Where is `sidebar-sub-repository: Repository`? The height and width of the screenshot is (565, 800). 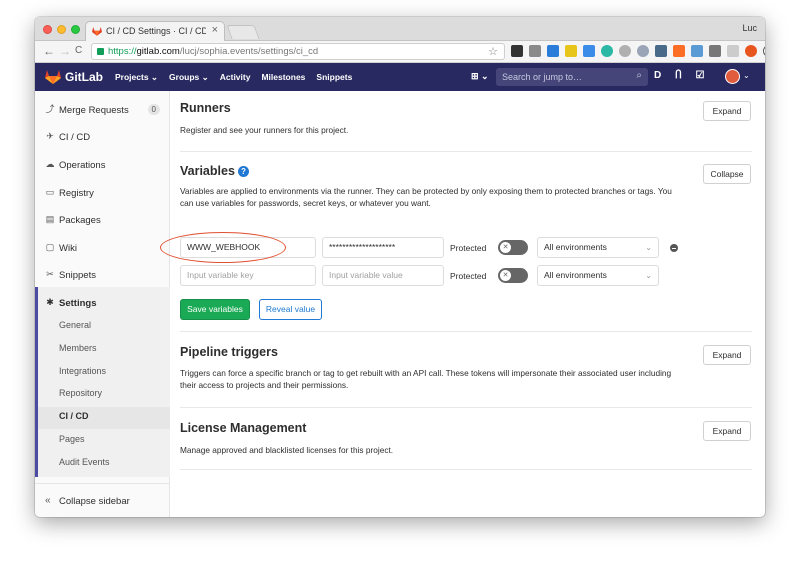 sidebar-sub-repository: Repository is located at coordinates (80, 393).